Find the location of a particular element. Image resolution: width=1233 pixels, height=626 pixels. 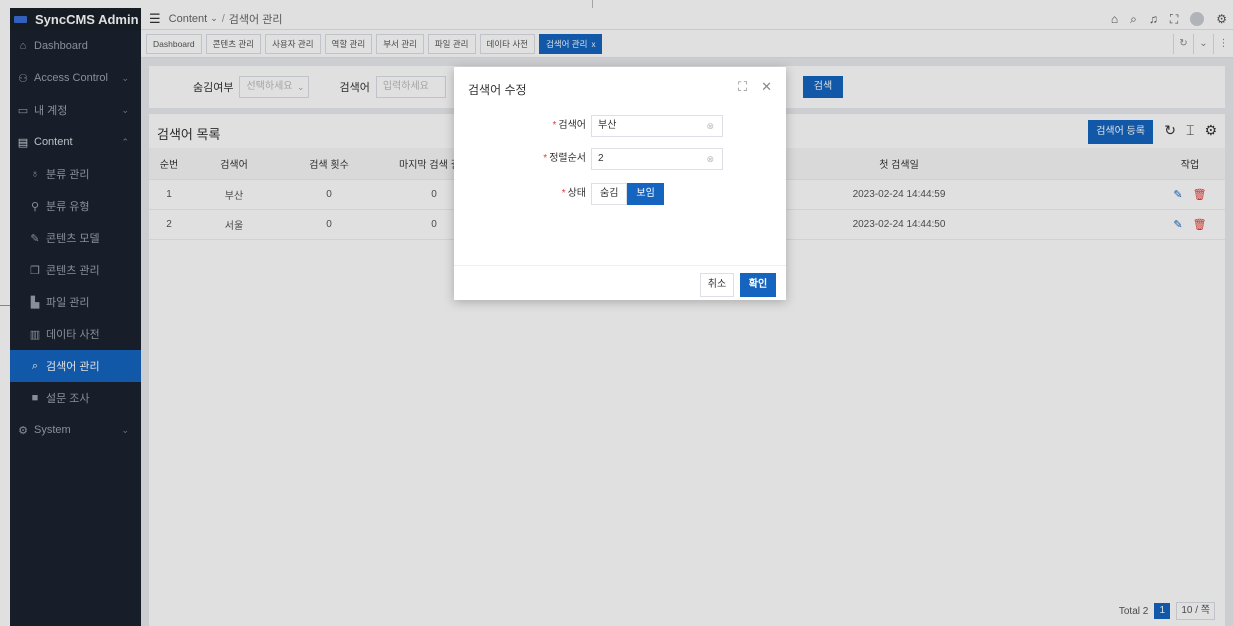

status-label-text: 상태 is located at coordinates (576, 193).